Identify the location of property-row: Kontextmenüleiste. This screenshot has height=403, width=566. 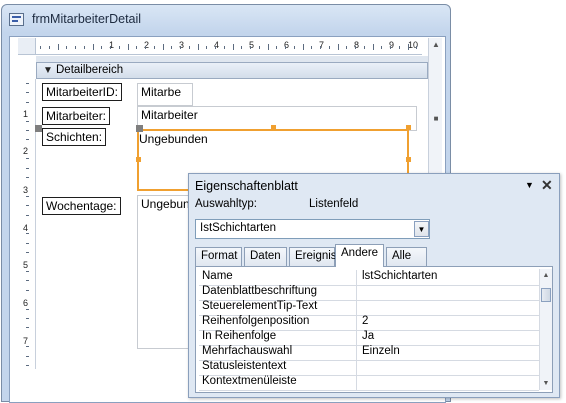
(369, 383).